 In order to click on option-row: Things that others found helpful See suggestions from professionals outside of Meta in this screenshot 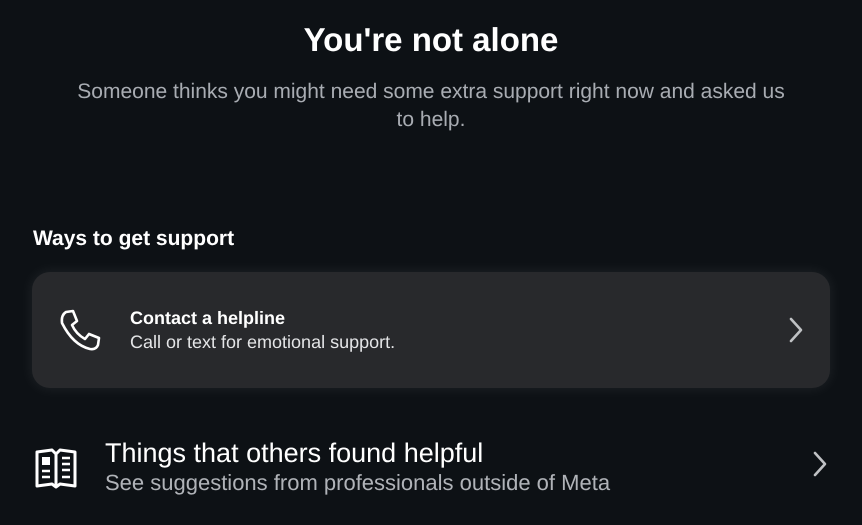, I will do `click(431, 471)`.